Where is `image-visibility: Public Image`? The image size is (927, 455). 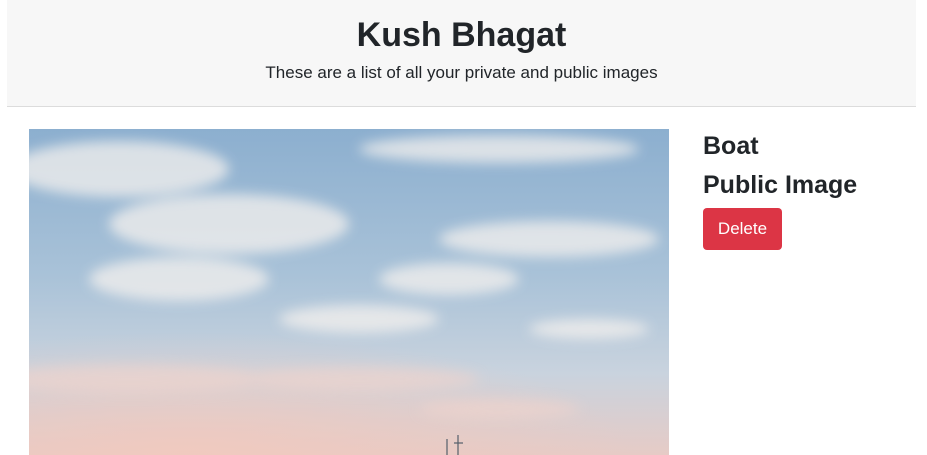
image-visibility: Public Image is located at coordinates (780, 185).